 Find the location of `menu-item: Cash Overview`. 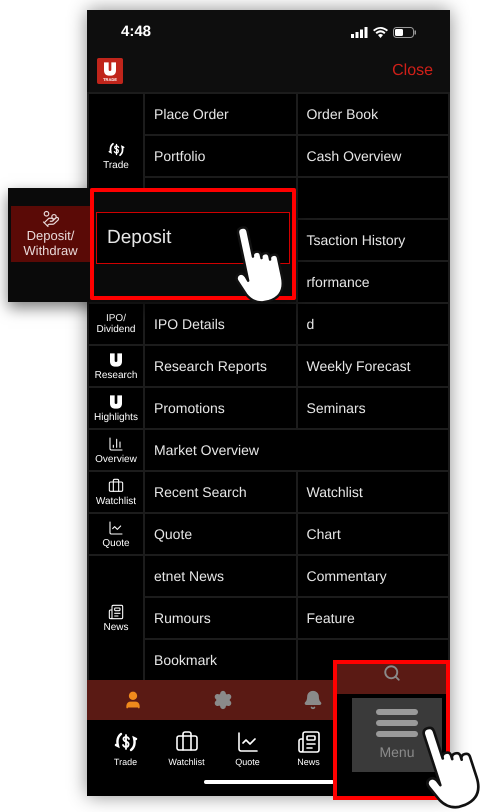

menu-item: Cash Overview is located at coordinates (373, 156).